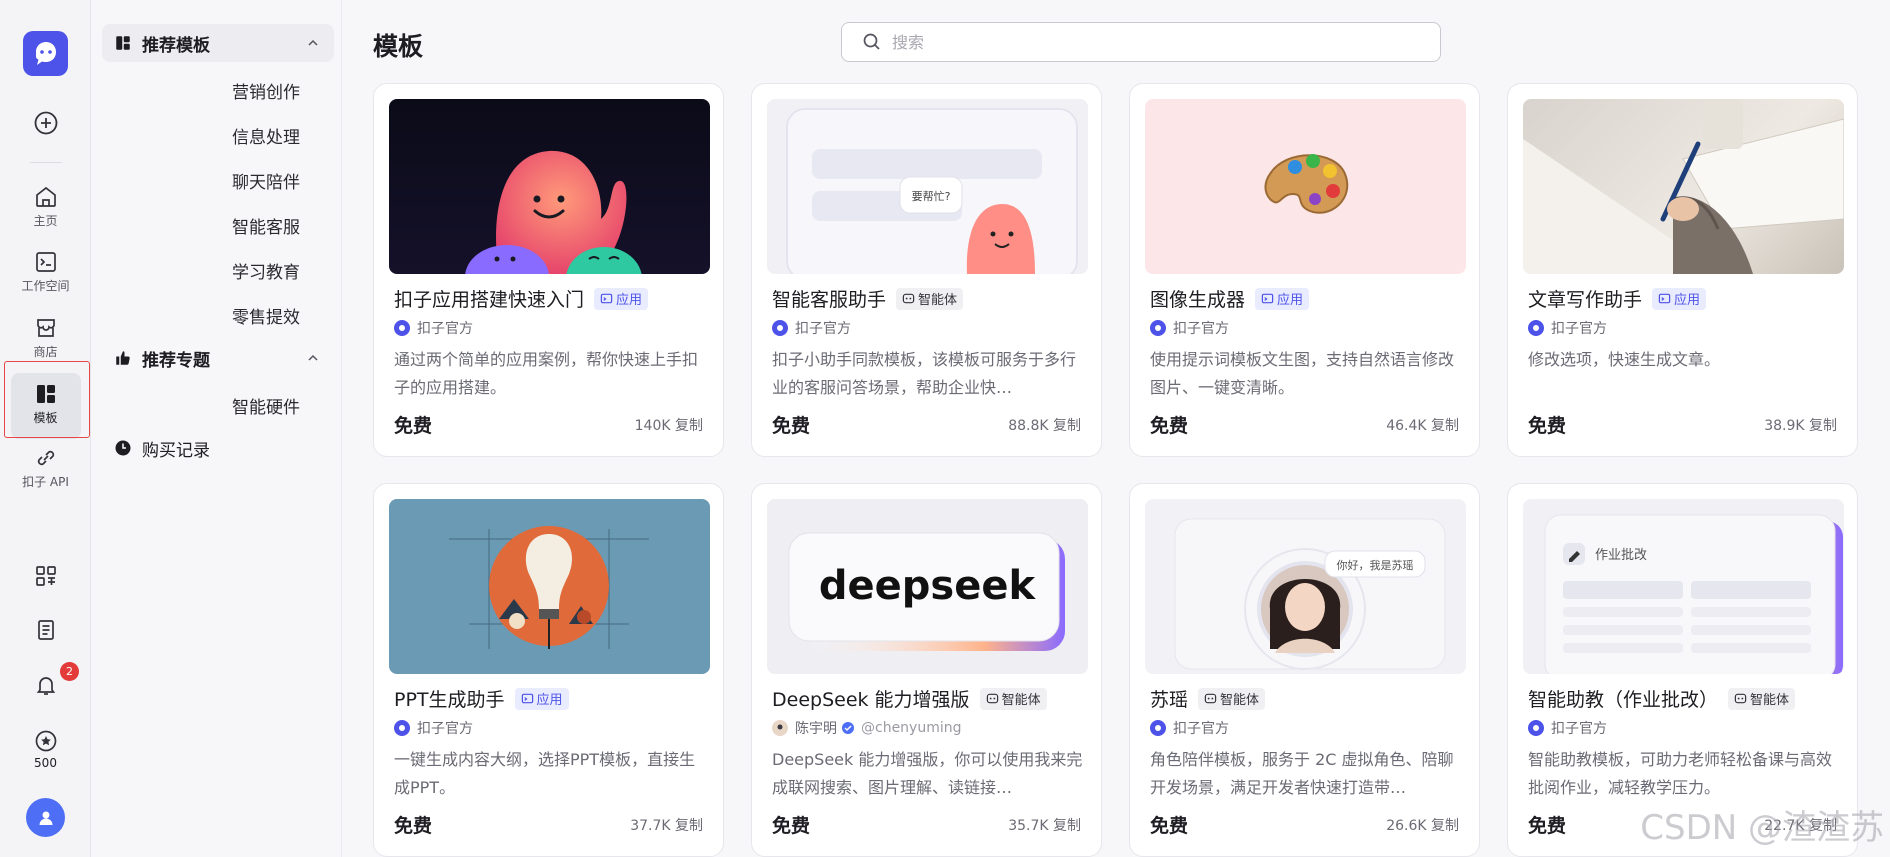 The image size is (1890, 857). I want to click on card-cover-image: deepseek, so click(927, 586).